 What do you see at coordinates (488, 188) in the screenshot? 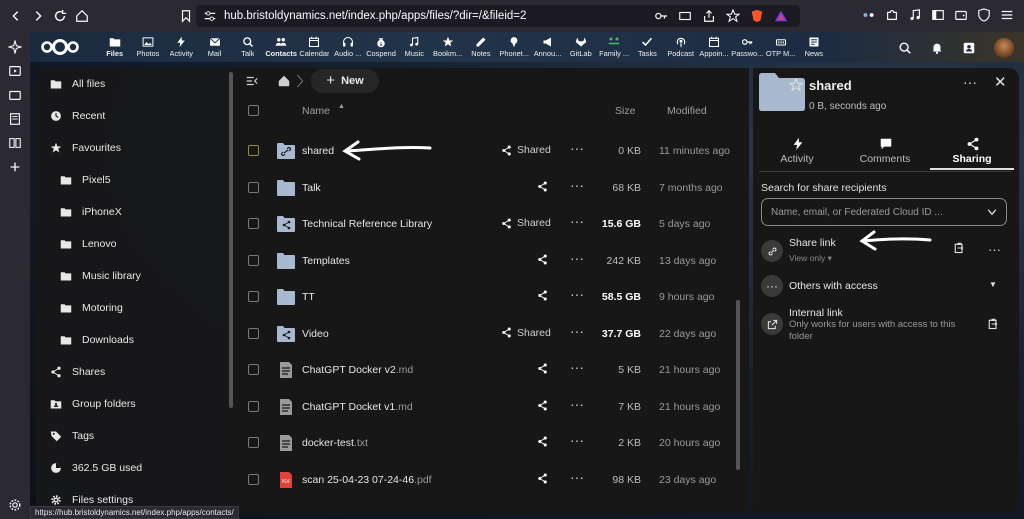
I see `table-row: Talk ··· 68 KB 7 months ago` at bounding box center [488, 188].